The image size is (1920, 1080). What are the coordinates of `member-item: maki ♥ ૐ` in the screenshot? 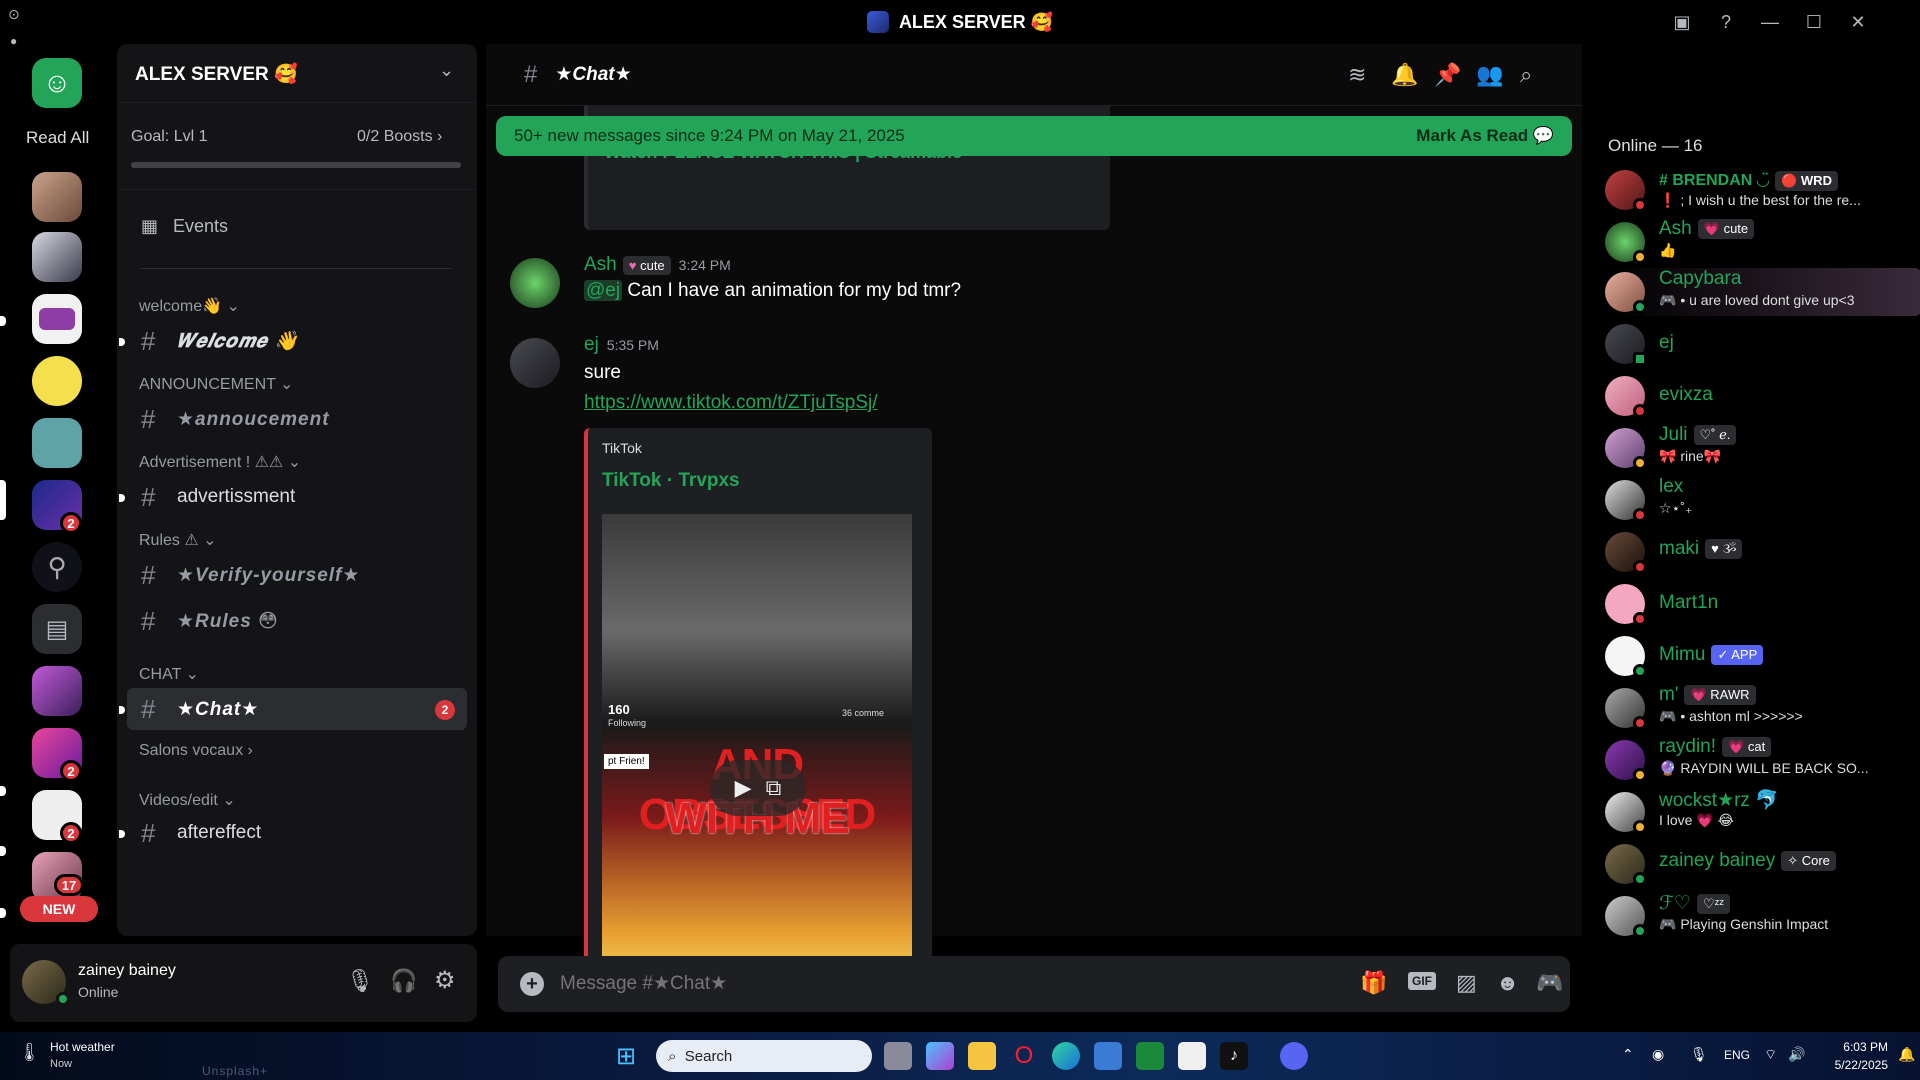 It's located at (1755, 552).